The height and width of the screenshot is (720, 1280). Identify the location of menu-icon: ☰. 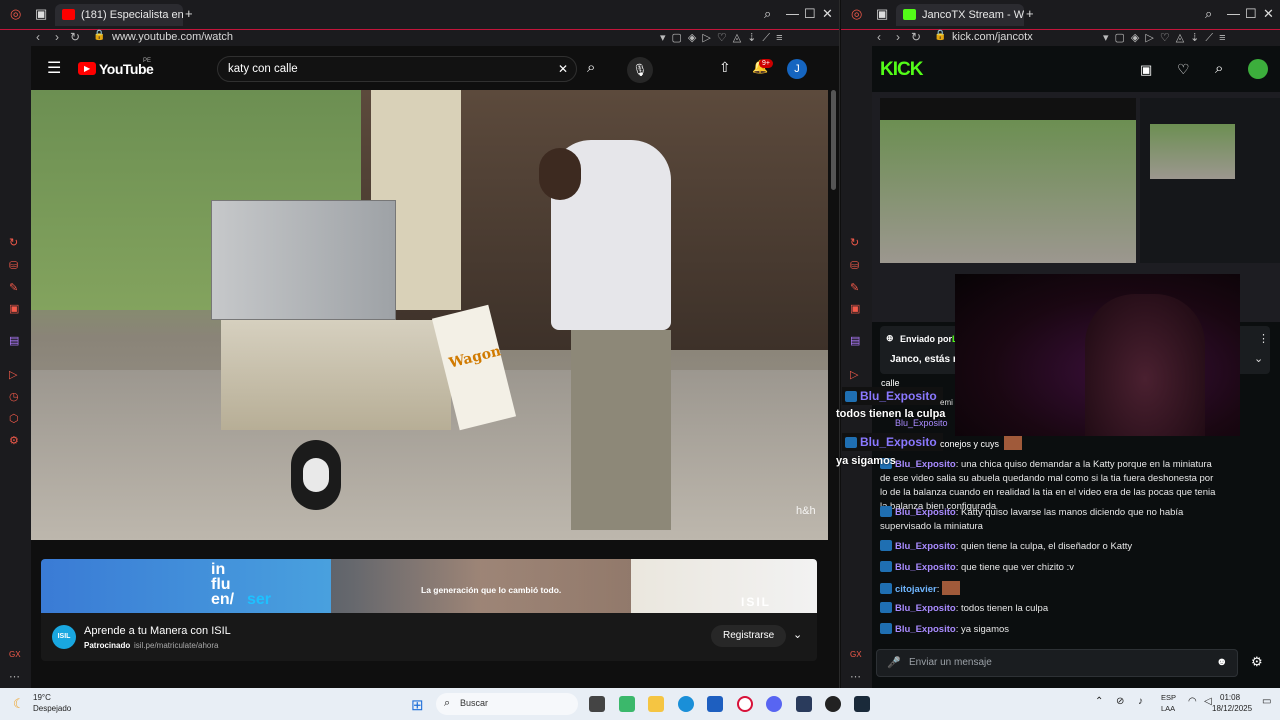
(54, 68).